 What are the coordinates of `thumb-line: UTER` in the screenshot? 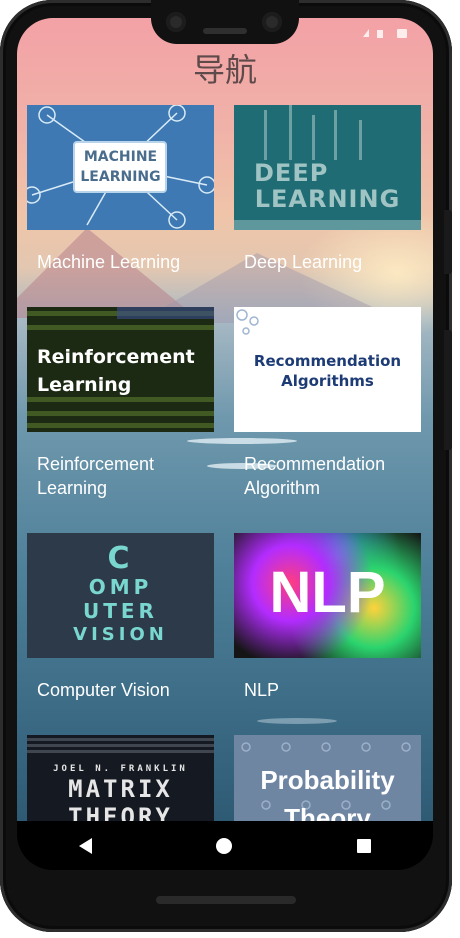 It's located at (120, 611).